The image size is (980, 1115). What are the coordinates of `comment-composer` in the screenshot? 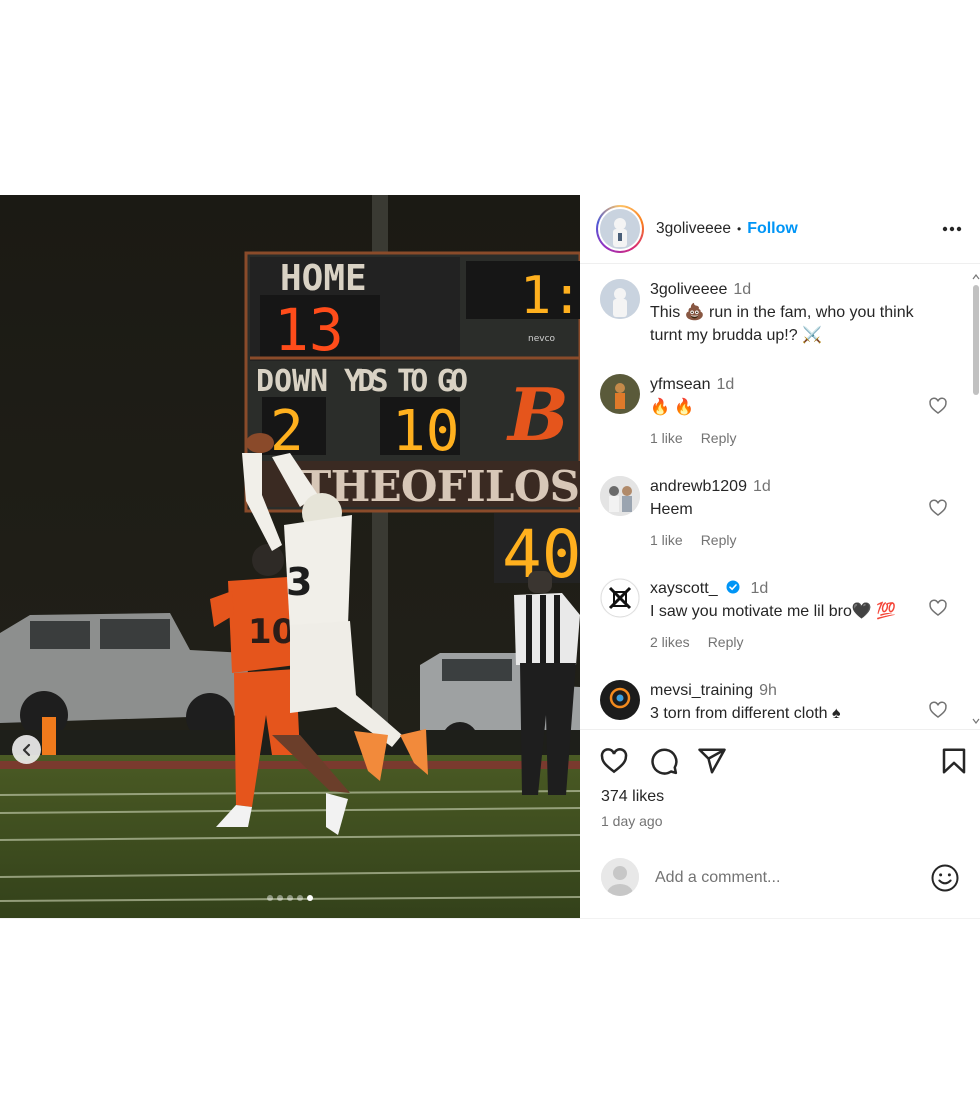 It's located at (780, 883).